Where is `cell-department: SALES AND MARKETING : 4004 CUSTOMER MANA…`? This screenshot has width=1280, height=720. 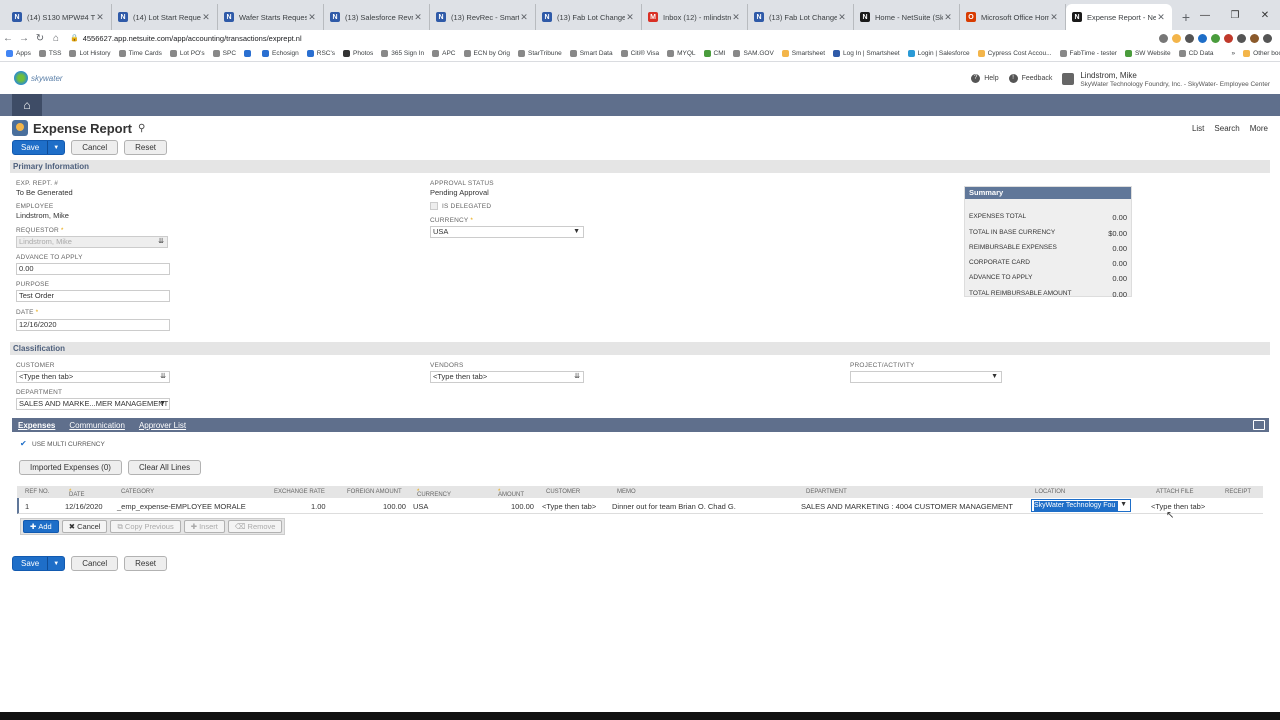 cell-department: SALES AND MARKETING : 4004 CUSTOMER MANA… is located at coordinates (907, 506).